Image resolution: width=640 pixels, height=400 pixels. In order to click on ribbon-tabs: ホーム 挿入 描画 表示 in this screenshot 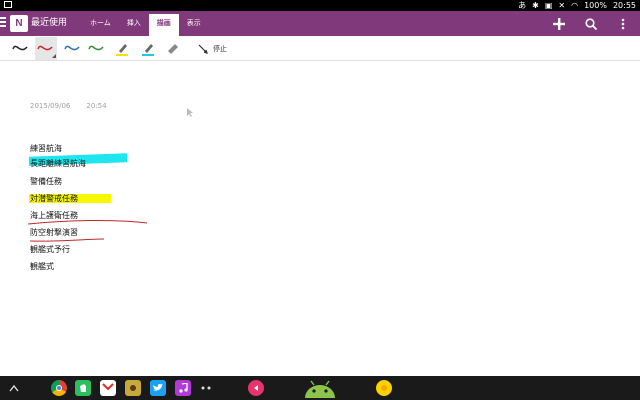, I will do `click(145, 23)`.